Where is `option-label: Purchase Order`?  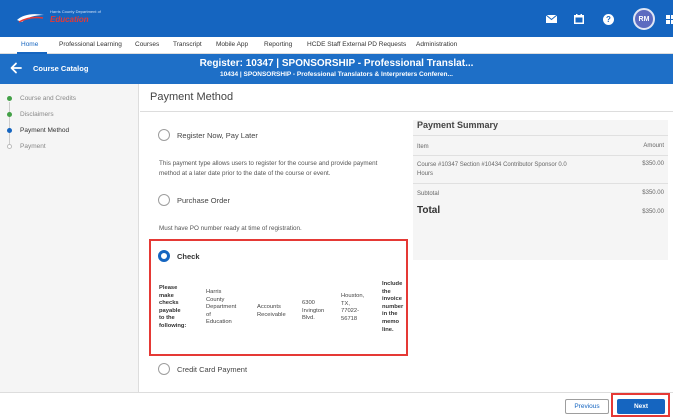
option-label: Purchase Order is located at coordinates (203, 200).